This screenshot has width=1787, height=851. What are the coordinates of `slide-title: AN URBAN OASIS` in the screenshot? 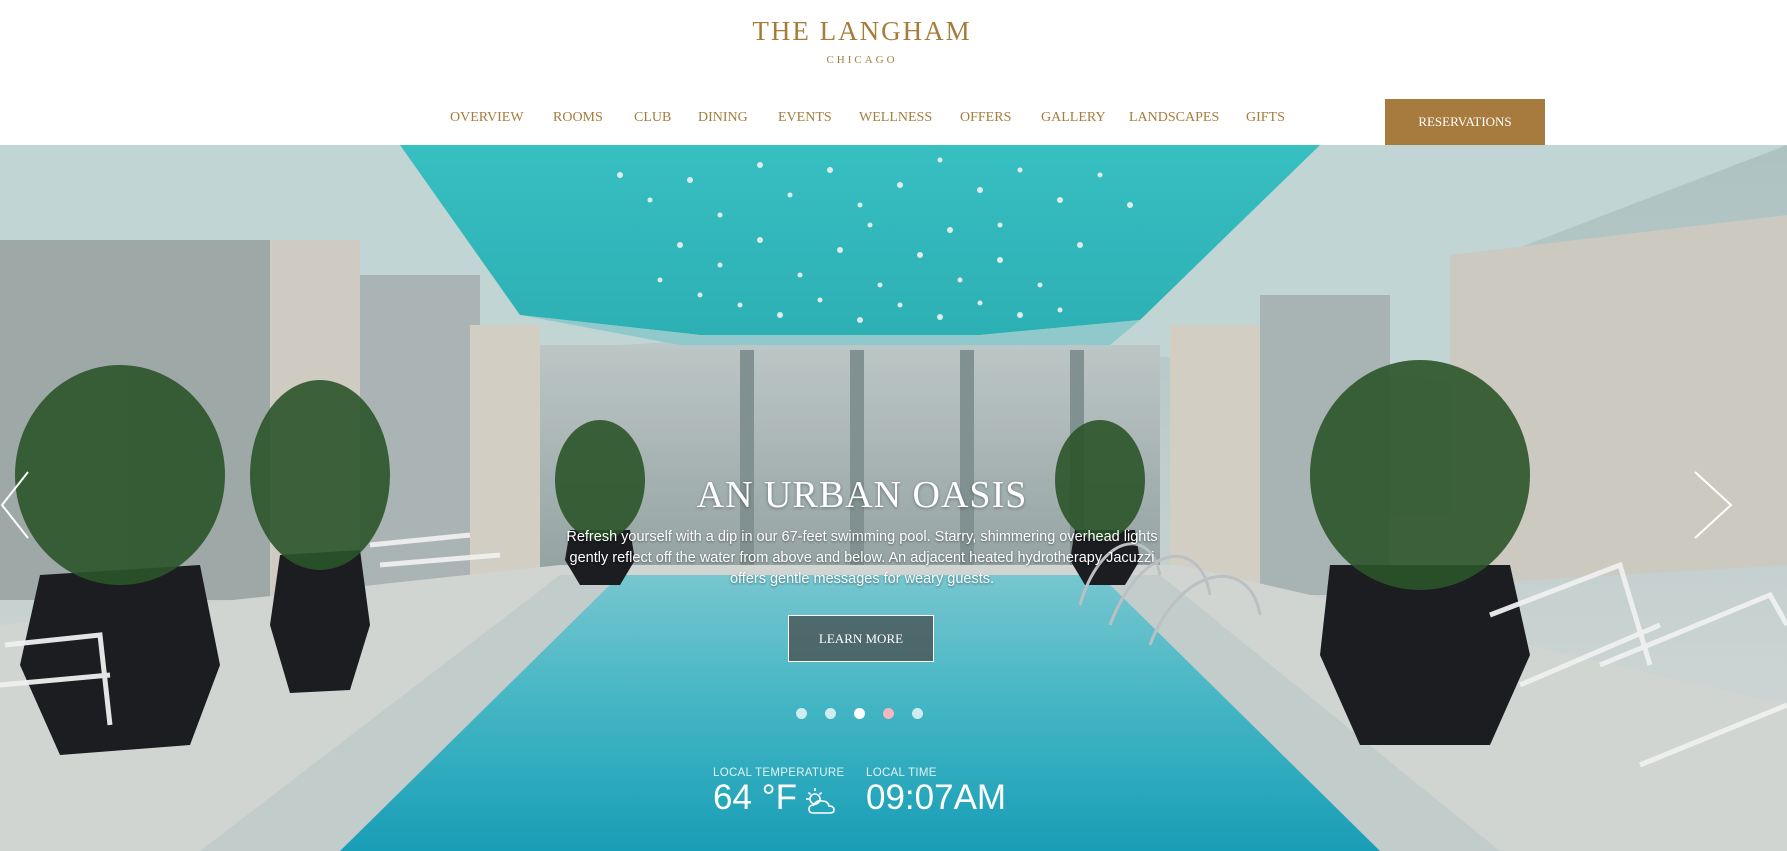 It's located at (862, 495).